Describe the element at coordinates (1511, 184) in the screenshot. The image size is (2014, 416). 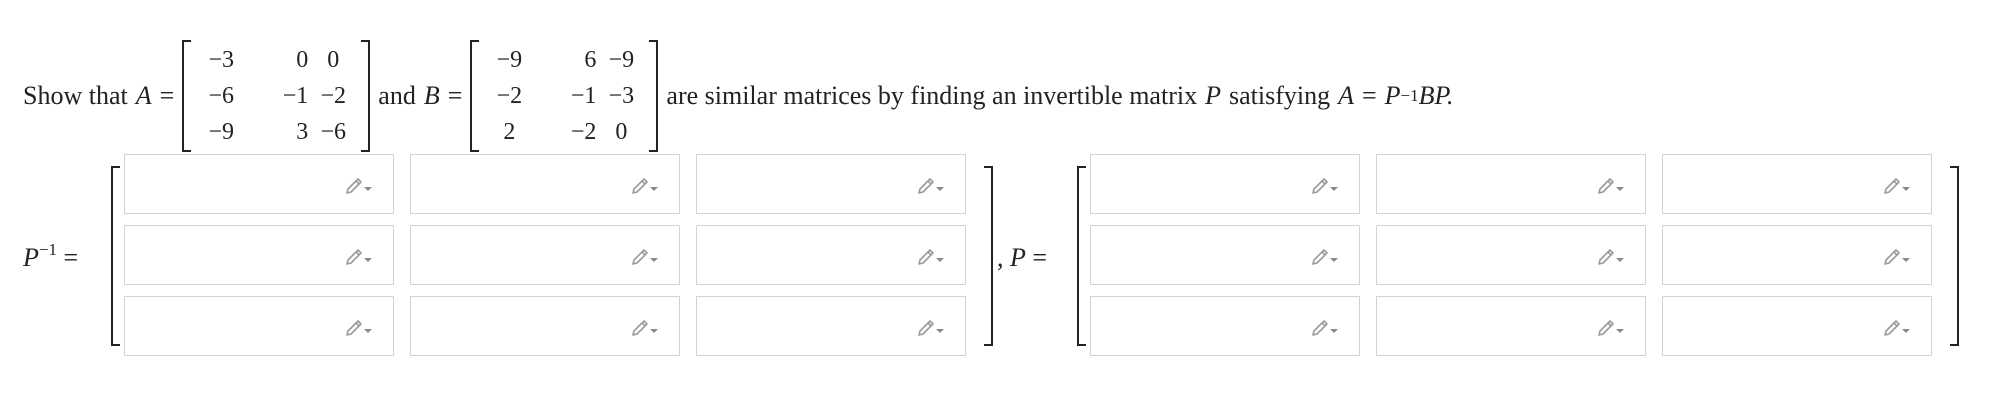
I see `p-input-r1c2` at that location.